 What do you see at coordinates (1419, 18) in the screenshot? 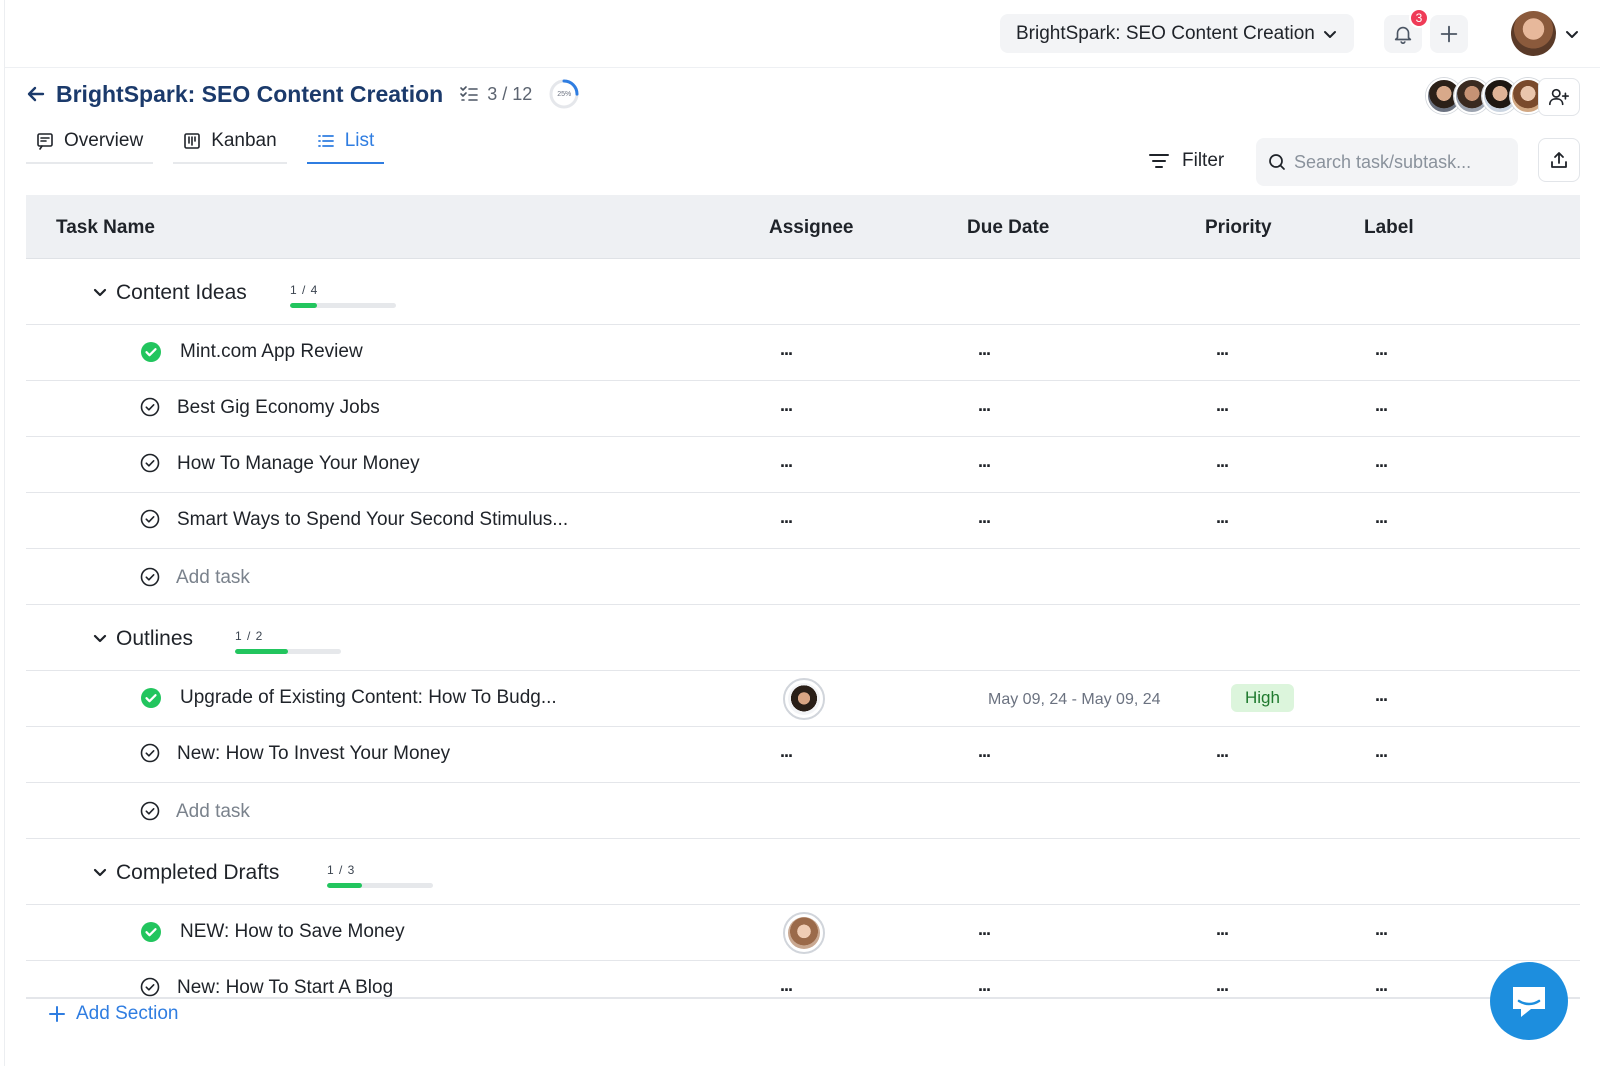
I see `notification-badge: 3` at bounding box center [1419, 18].